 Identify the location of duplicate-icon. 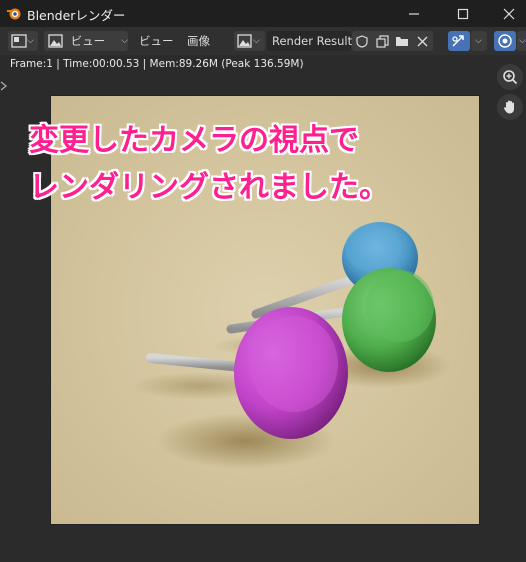
(382, 41).